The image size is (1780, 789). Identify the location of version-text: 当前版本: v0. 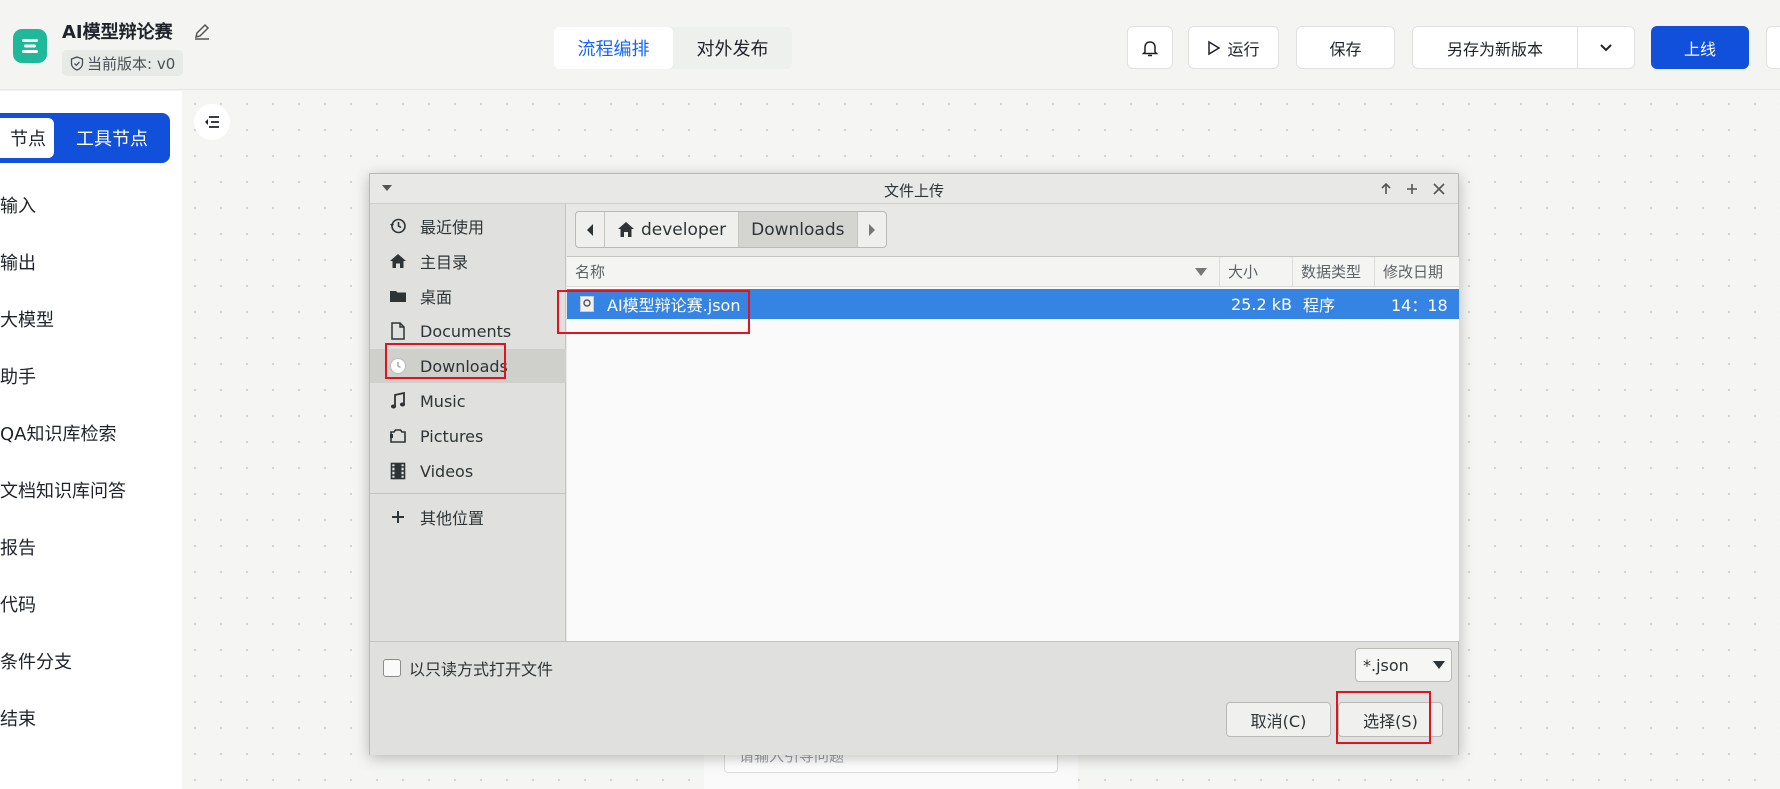
(131, 63).